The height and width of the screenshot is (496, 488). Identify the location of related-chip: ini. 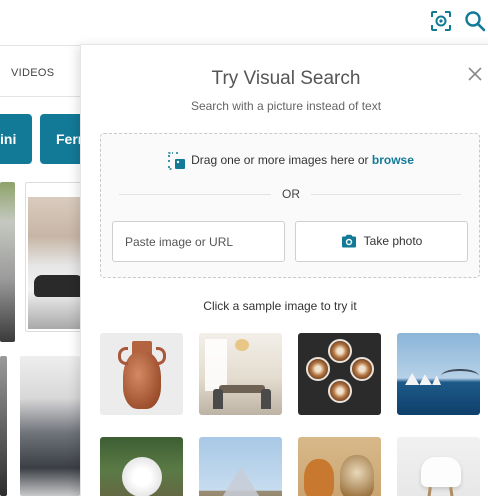
(16, 139).